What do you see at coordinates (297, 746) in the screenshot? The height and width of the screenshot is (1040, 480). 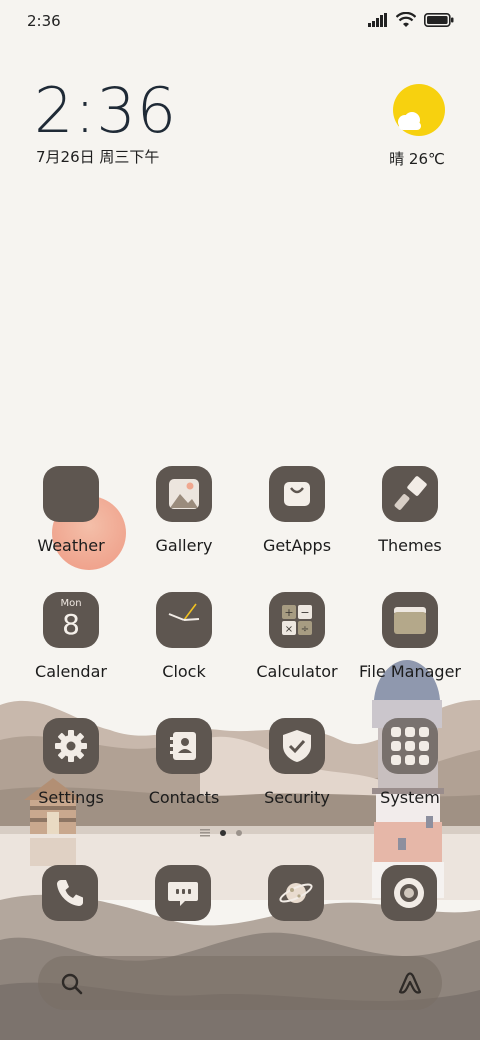 I see `shield-icon` at bounding box center [297, 746].